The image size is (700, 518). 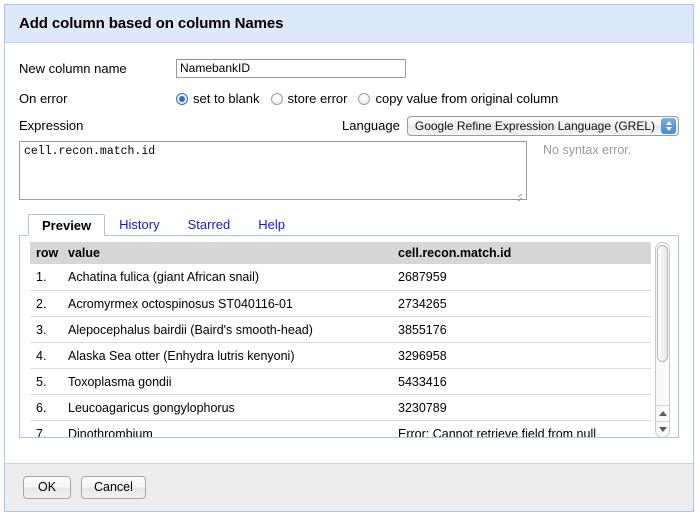 I want to click on cell-value: Leucoagaricus gongylophorus, so click(x=233, y=407).